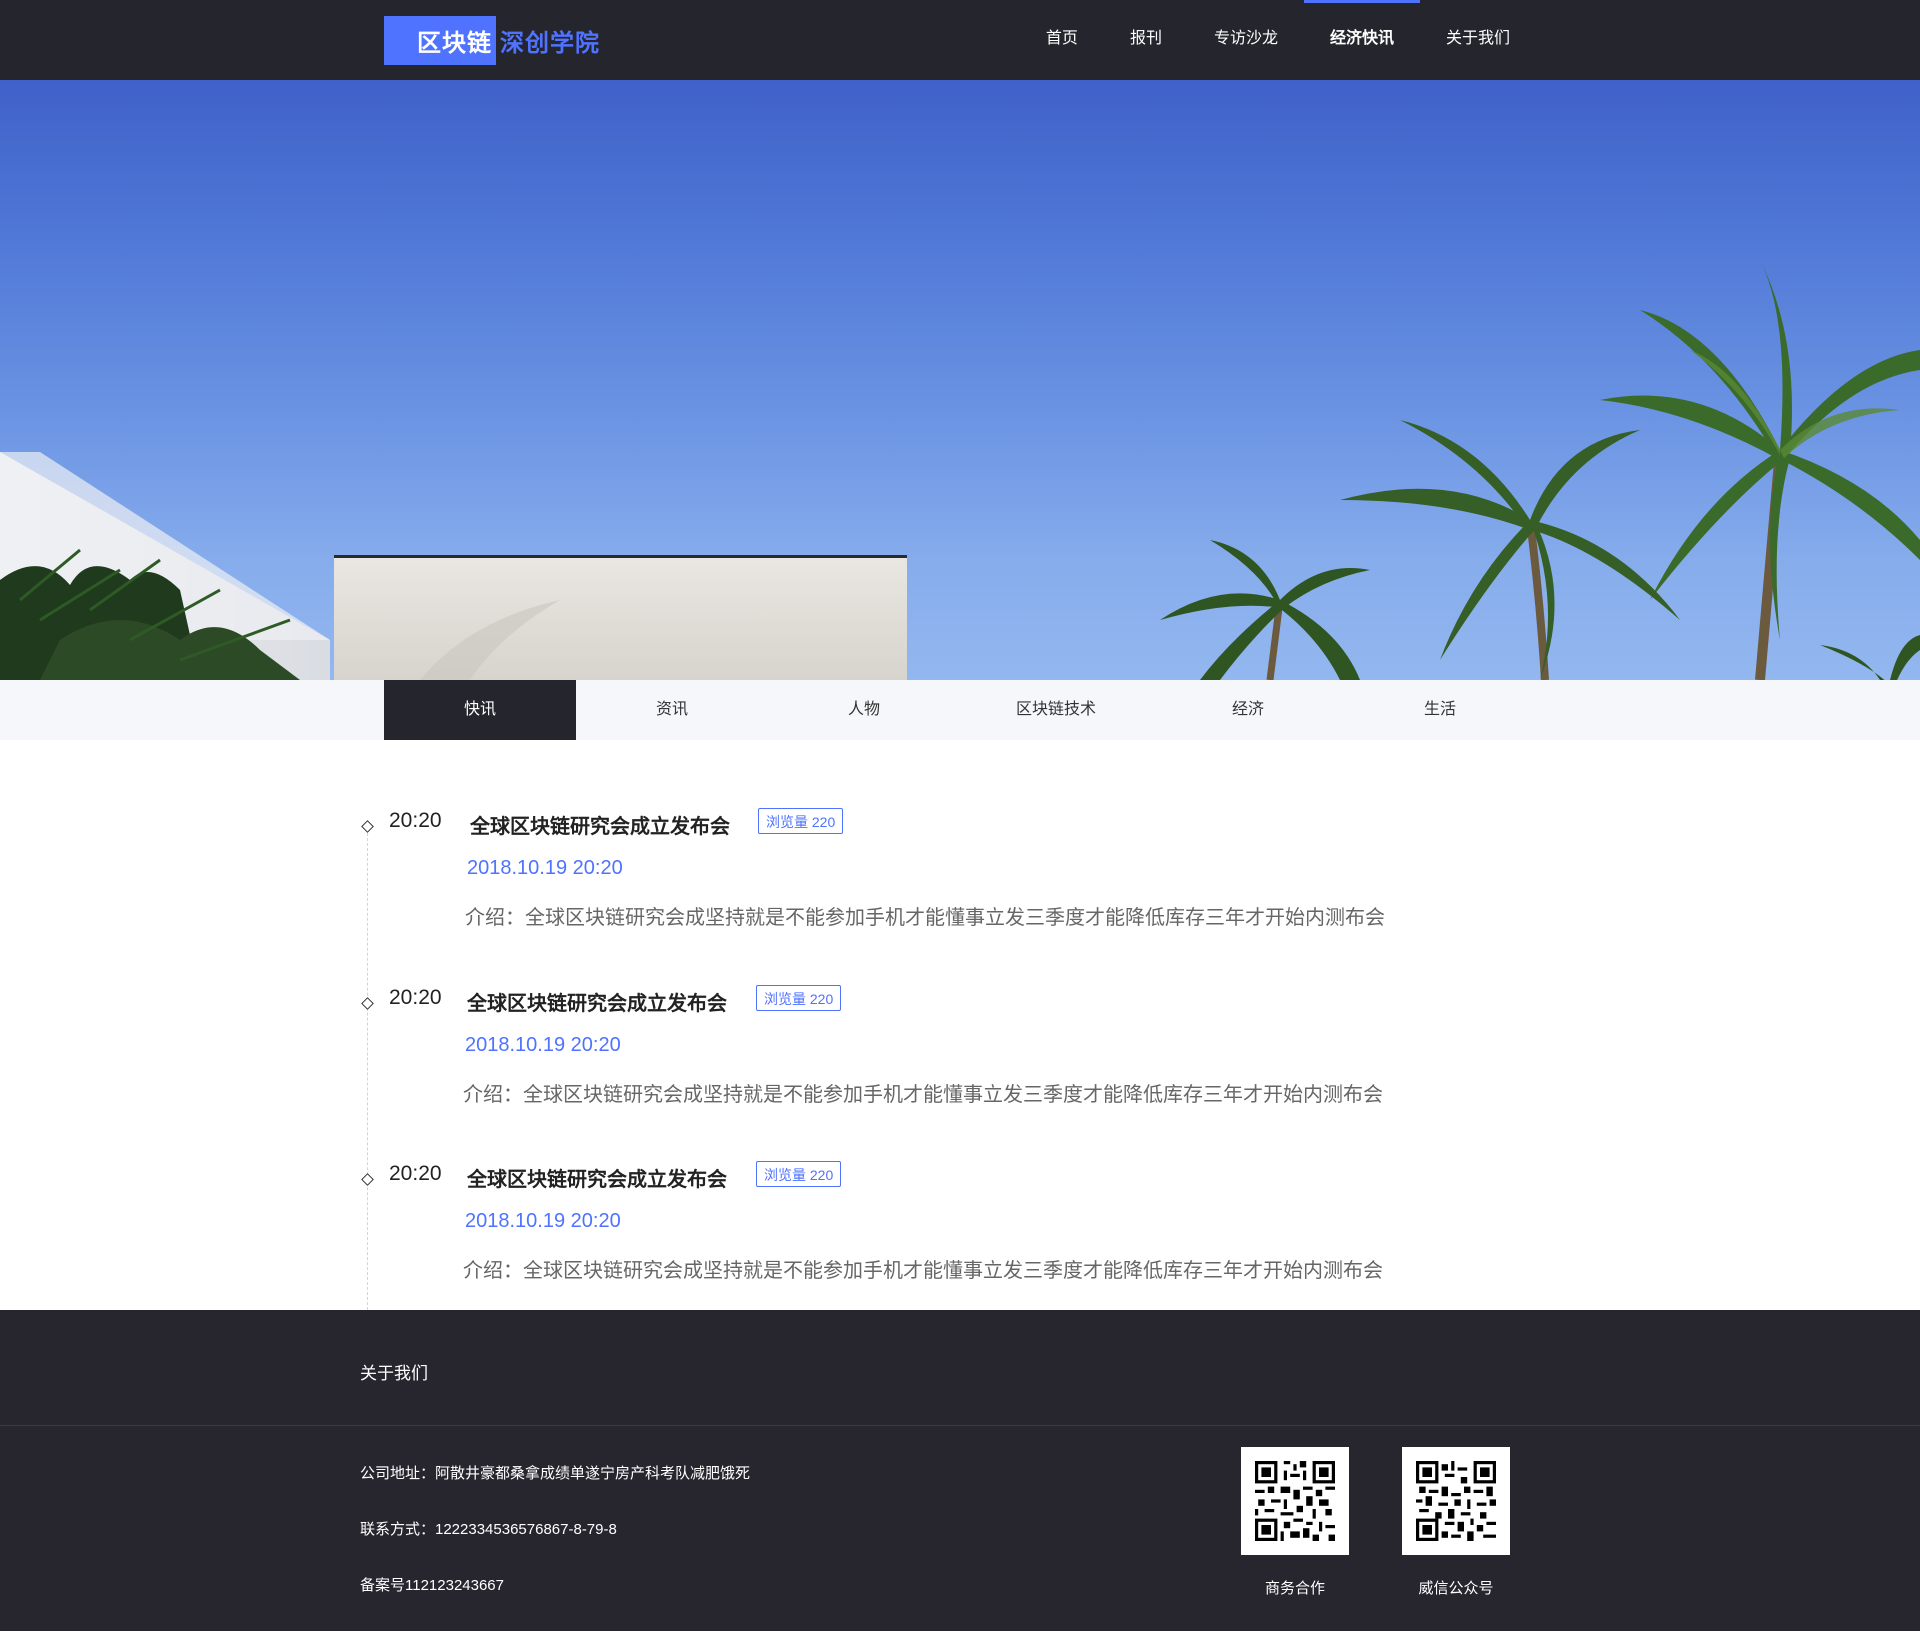 The image size is (1920, 1632). I want to click on nav-item-economy-news: 经济快讯, so click(1362, 40).